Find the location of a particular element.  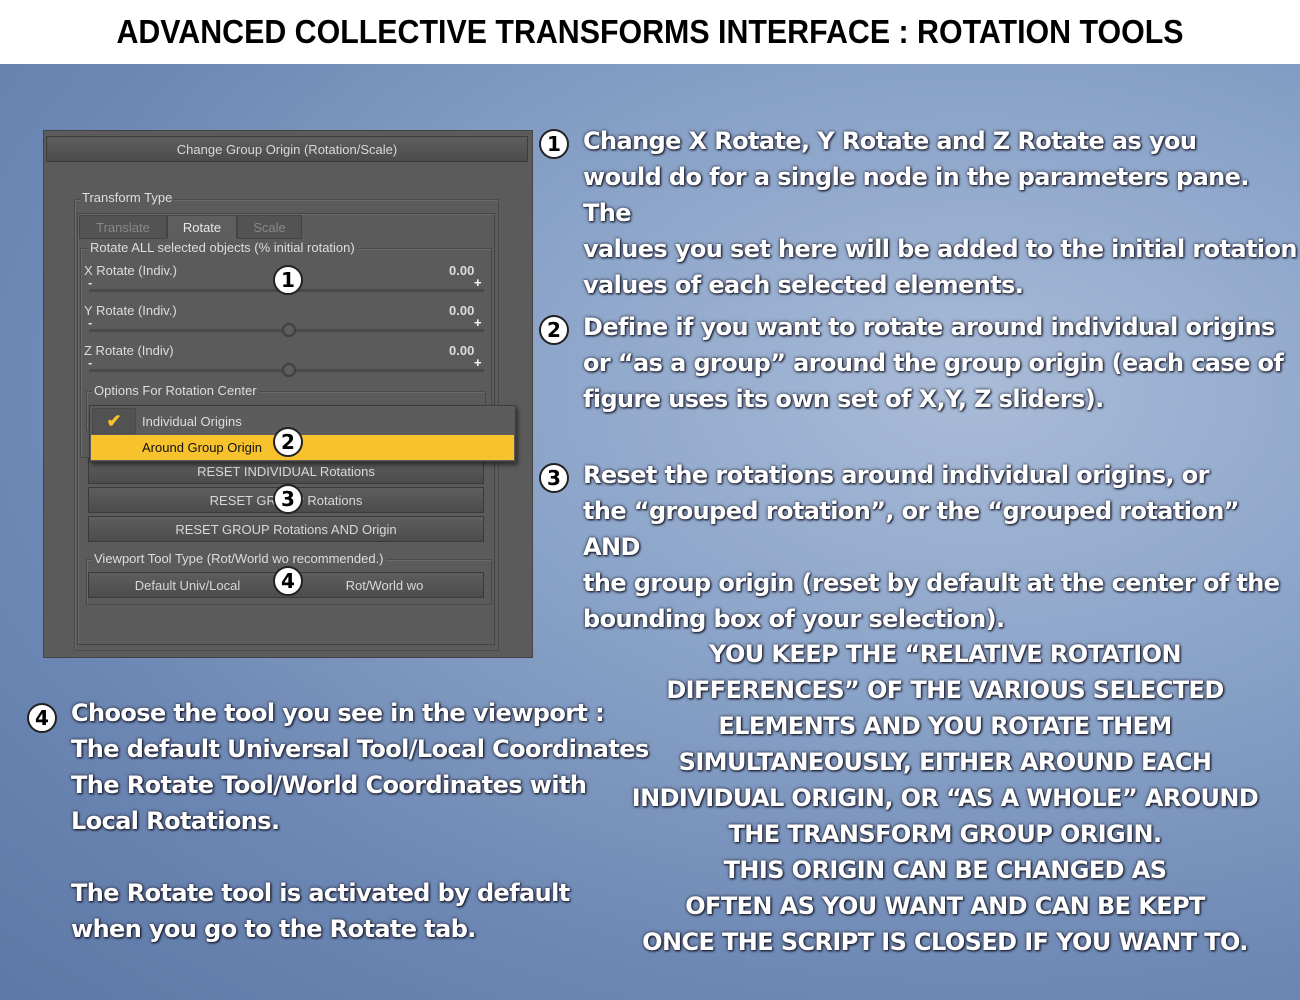

transform-type-label: Transform Type is located at coordinates (127, 197).